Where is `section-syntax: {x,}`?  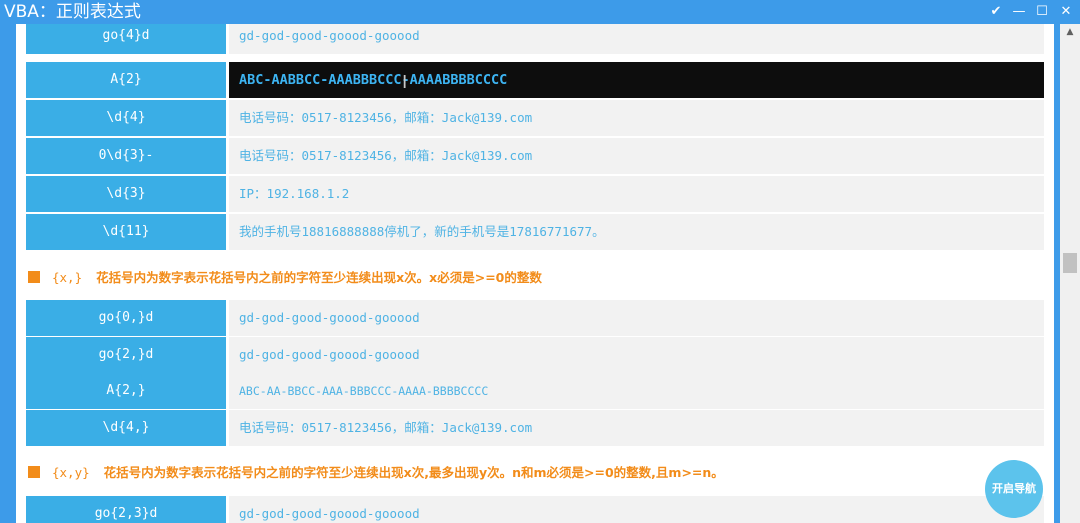 section-syntax: {x,} is located at coordinates (67, 277).